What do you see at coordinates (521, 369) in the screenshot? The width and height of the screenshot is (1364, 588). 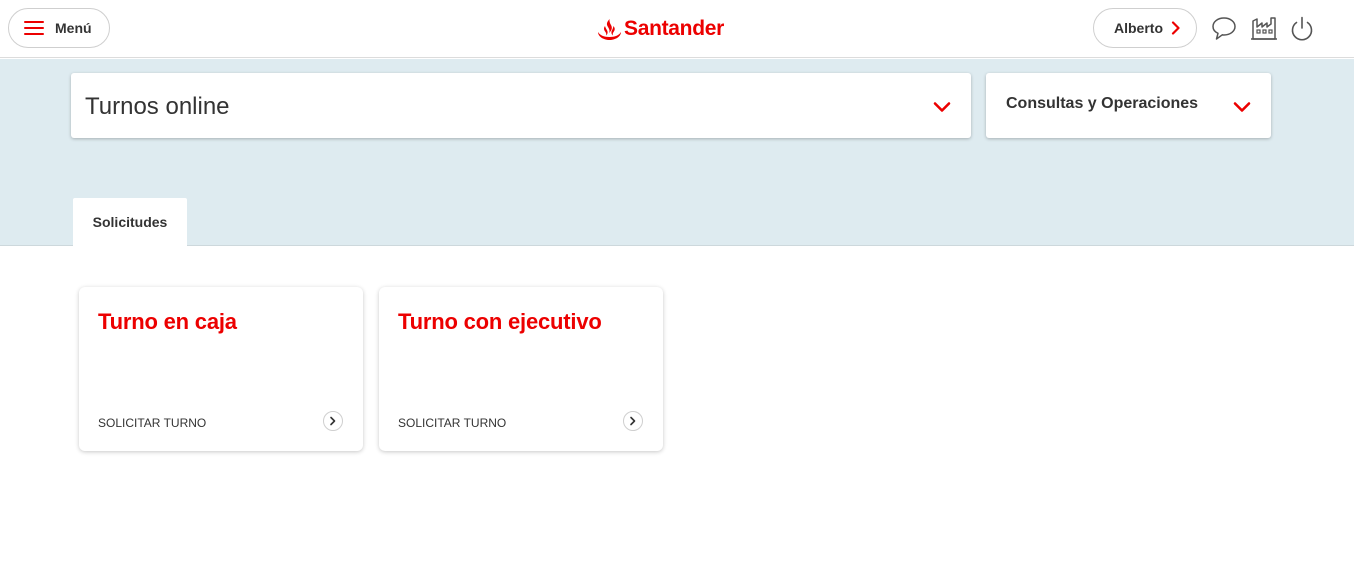 I see `card-turno-ejecutivo: Turno con ejecutivo SOLICITAR TURNO` at bounding box center [521, 369].